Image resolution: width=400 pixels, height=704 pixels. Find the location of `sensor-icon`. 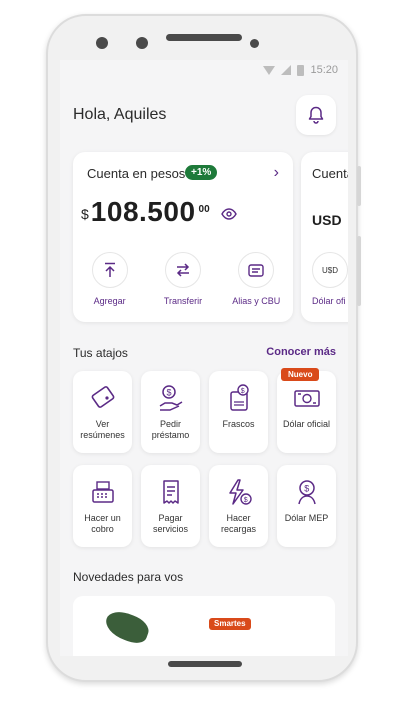

sensor-icon is located at coordinates (142, 43).